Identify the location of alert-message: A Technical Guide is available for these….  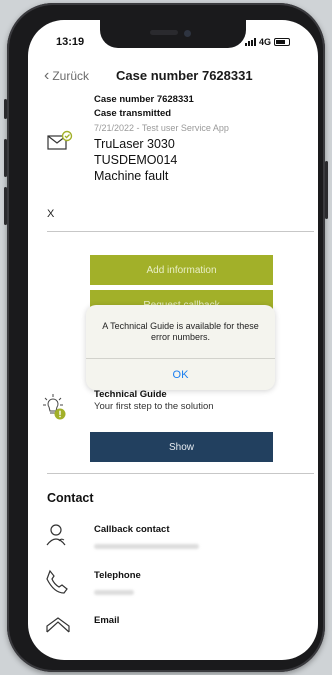
(180, 331).